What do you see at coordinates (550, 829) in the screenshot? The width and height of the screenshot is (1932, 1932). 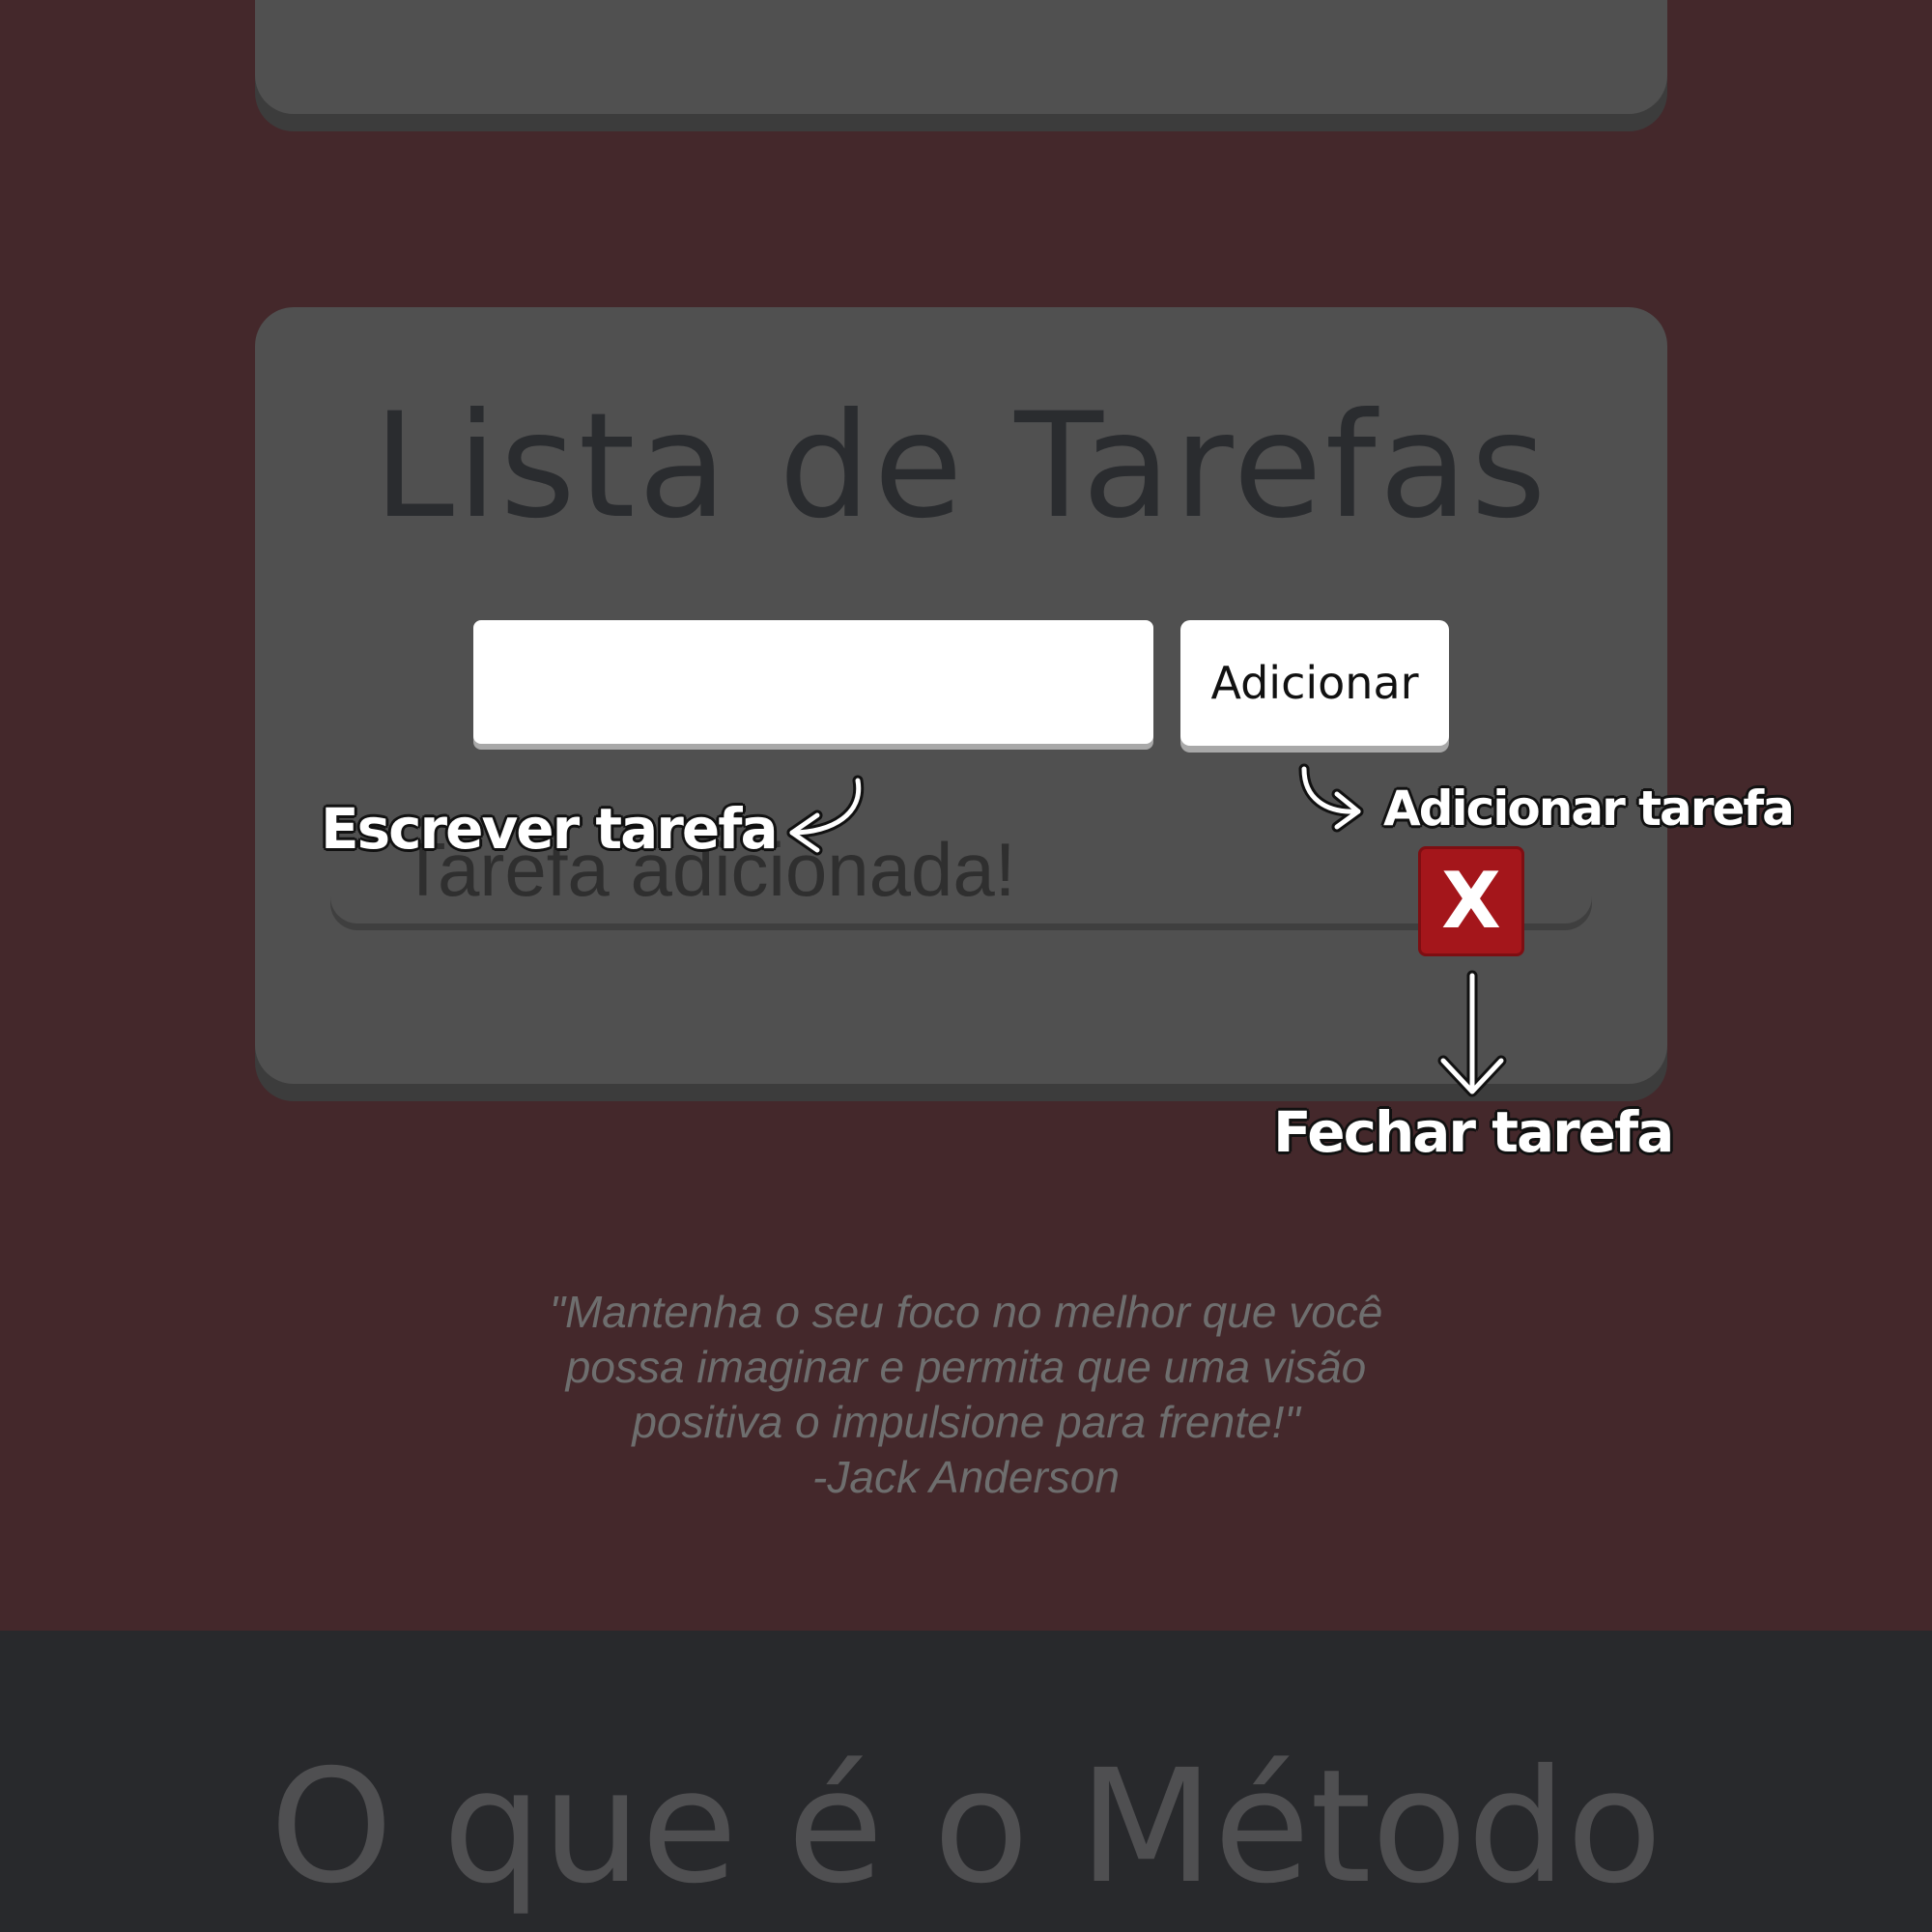 I see `annotation-write-task: Escrever tarefa` at bounding box center [550, 829].